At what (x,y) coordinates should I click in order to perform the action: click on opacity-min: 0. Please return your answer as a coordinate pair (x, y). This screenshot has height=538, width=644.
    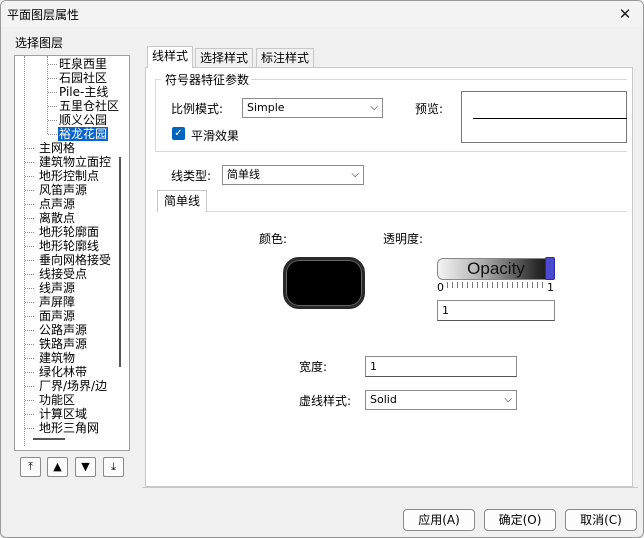
    Looking at the image, I should click on (440, 287).